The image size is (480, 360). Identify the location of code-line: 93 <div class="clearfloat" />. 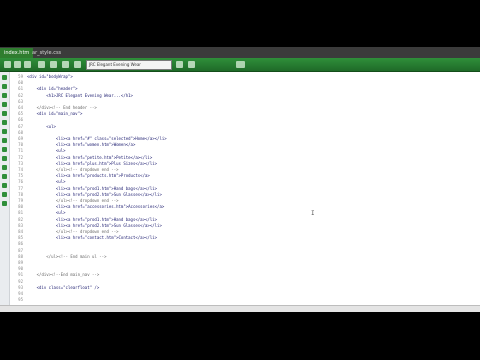
(240, 288).